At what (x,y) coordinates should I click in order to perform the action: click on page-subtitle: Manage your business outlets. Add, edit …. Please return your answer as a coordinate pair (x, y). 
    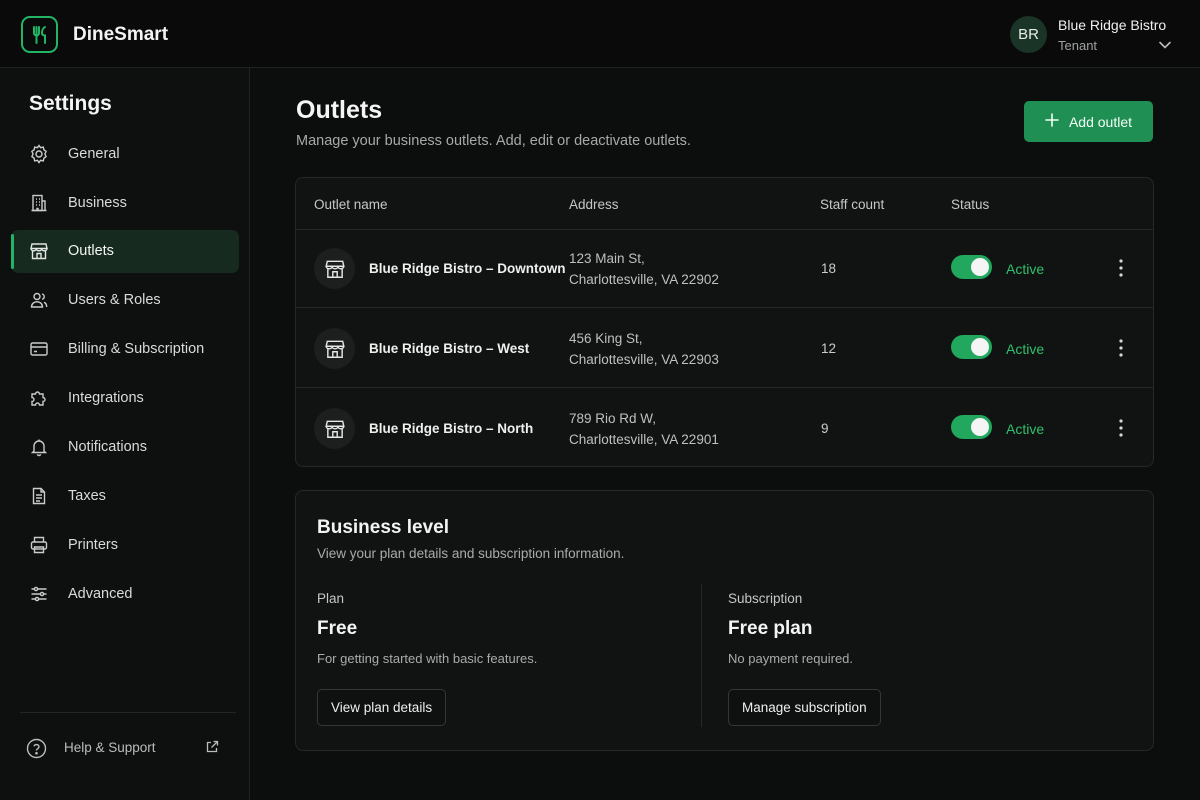
    Looking at the image, I should click on (493, 141).